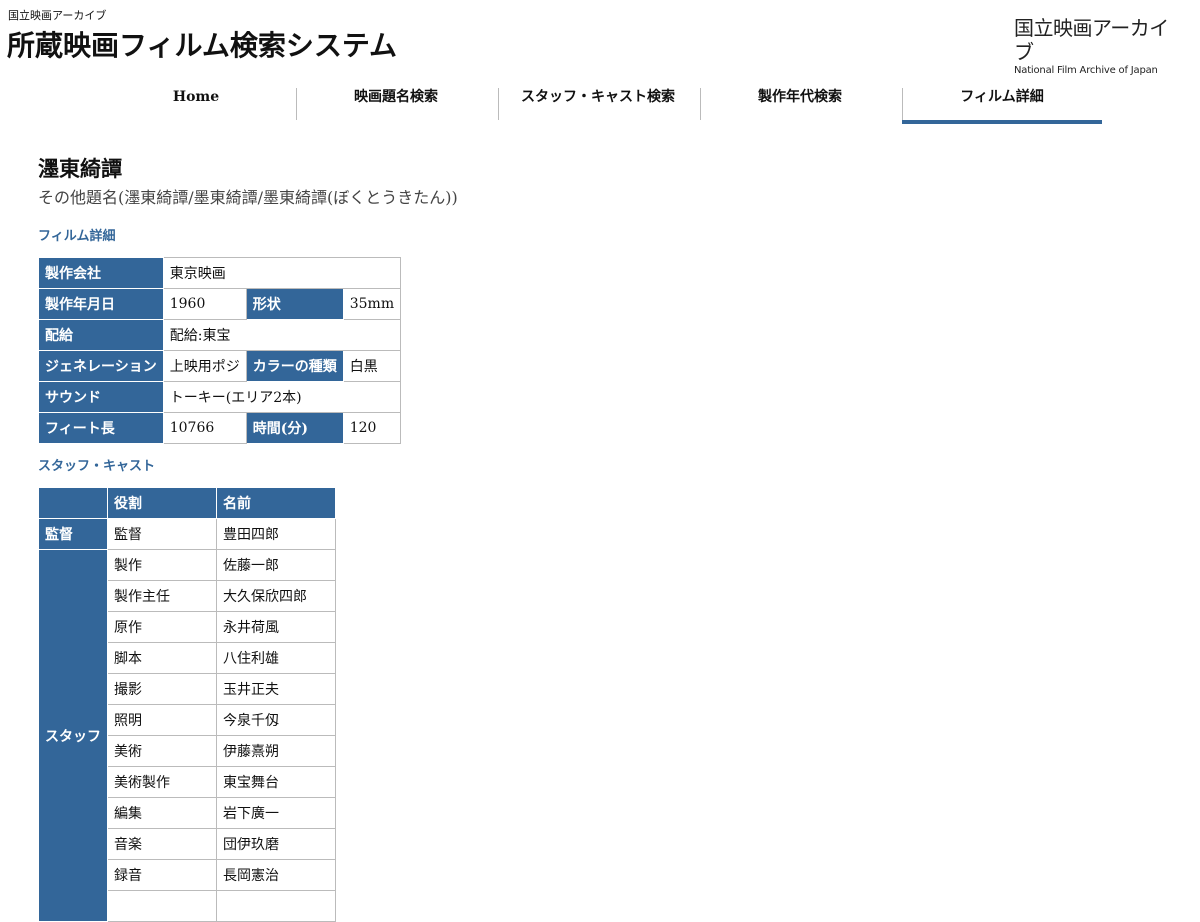 The image size is (1200, 922). What do you see at coordinates (162, 627) in the screenshot?
I see `role-cell: 原作` at bounding box center [162, 627].